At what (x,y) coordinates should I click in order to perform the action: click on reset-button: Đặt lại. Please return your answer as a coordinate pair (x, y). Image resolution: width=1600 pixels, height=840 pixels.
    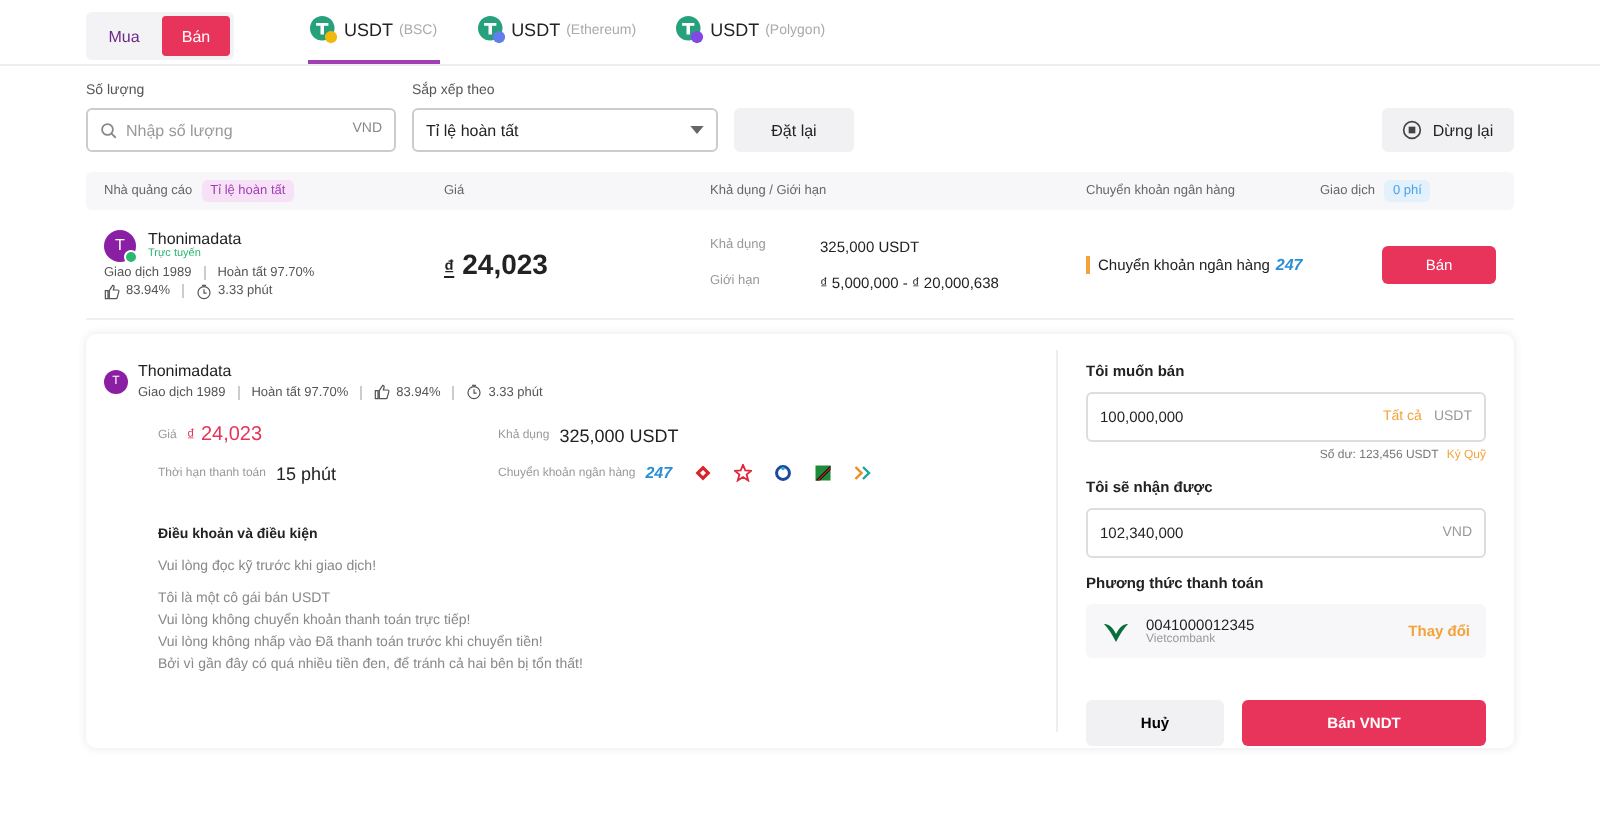
    Looking at the image, I should click on (794, 130).